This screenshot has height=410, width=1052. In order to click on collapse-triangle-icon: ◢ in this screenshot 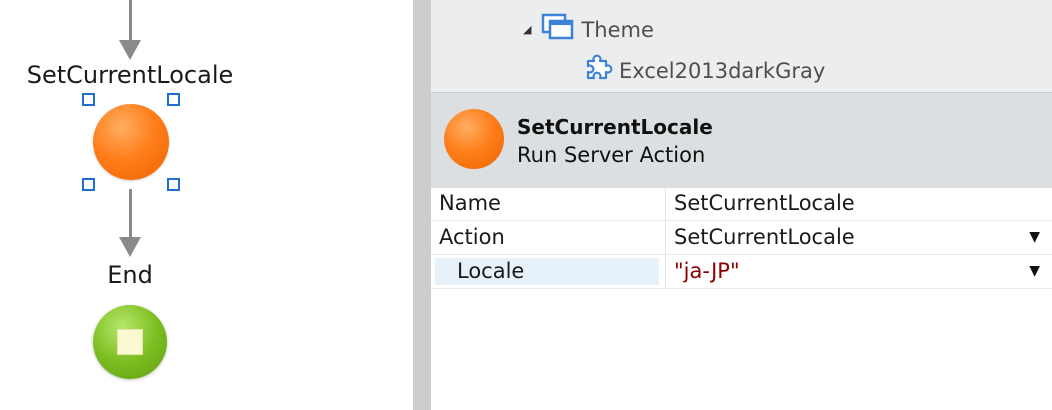, I will do `click(527, 29)`.